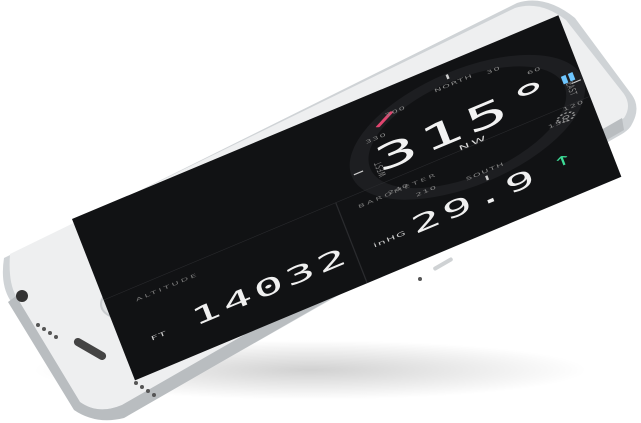 The height and width of the screenshot is (423, 641). Describe the element at coordinates (159, 336) in the screenshot. I see `altitude-unit: FT` at that location.